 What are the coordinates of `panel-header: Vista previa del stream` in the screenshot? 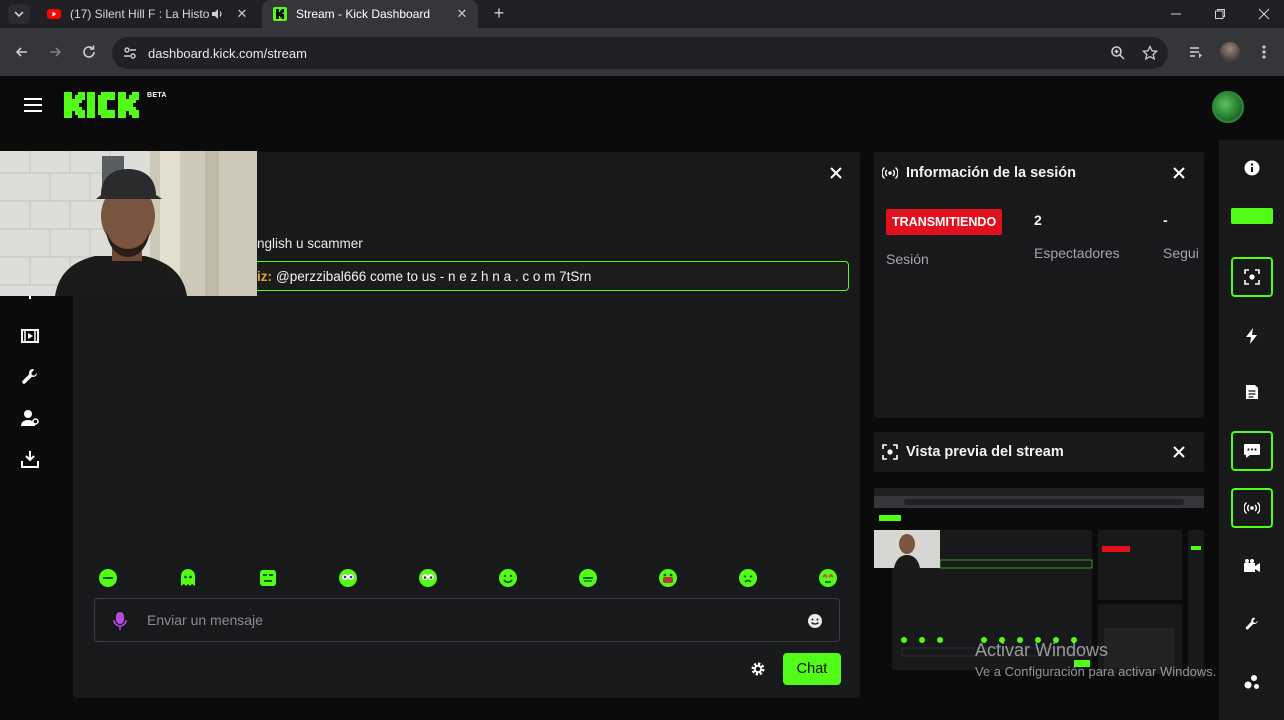 It's located at (1039, 452).